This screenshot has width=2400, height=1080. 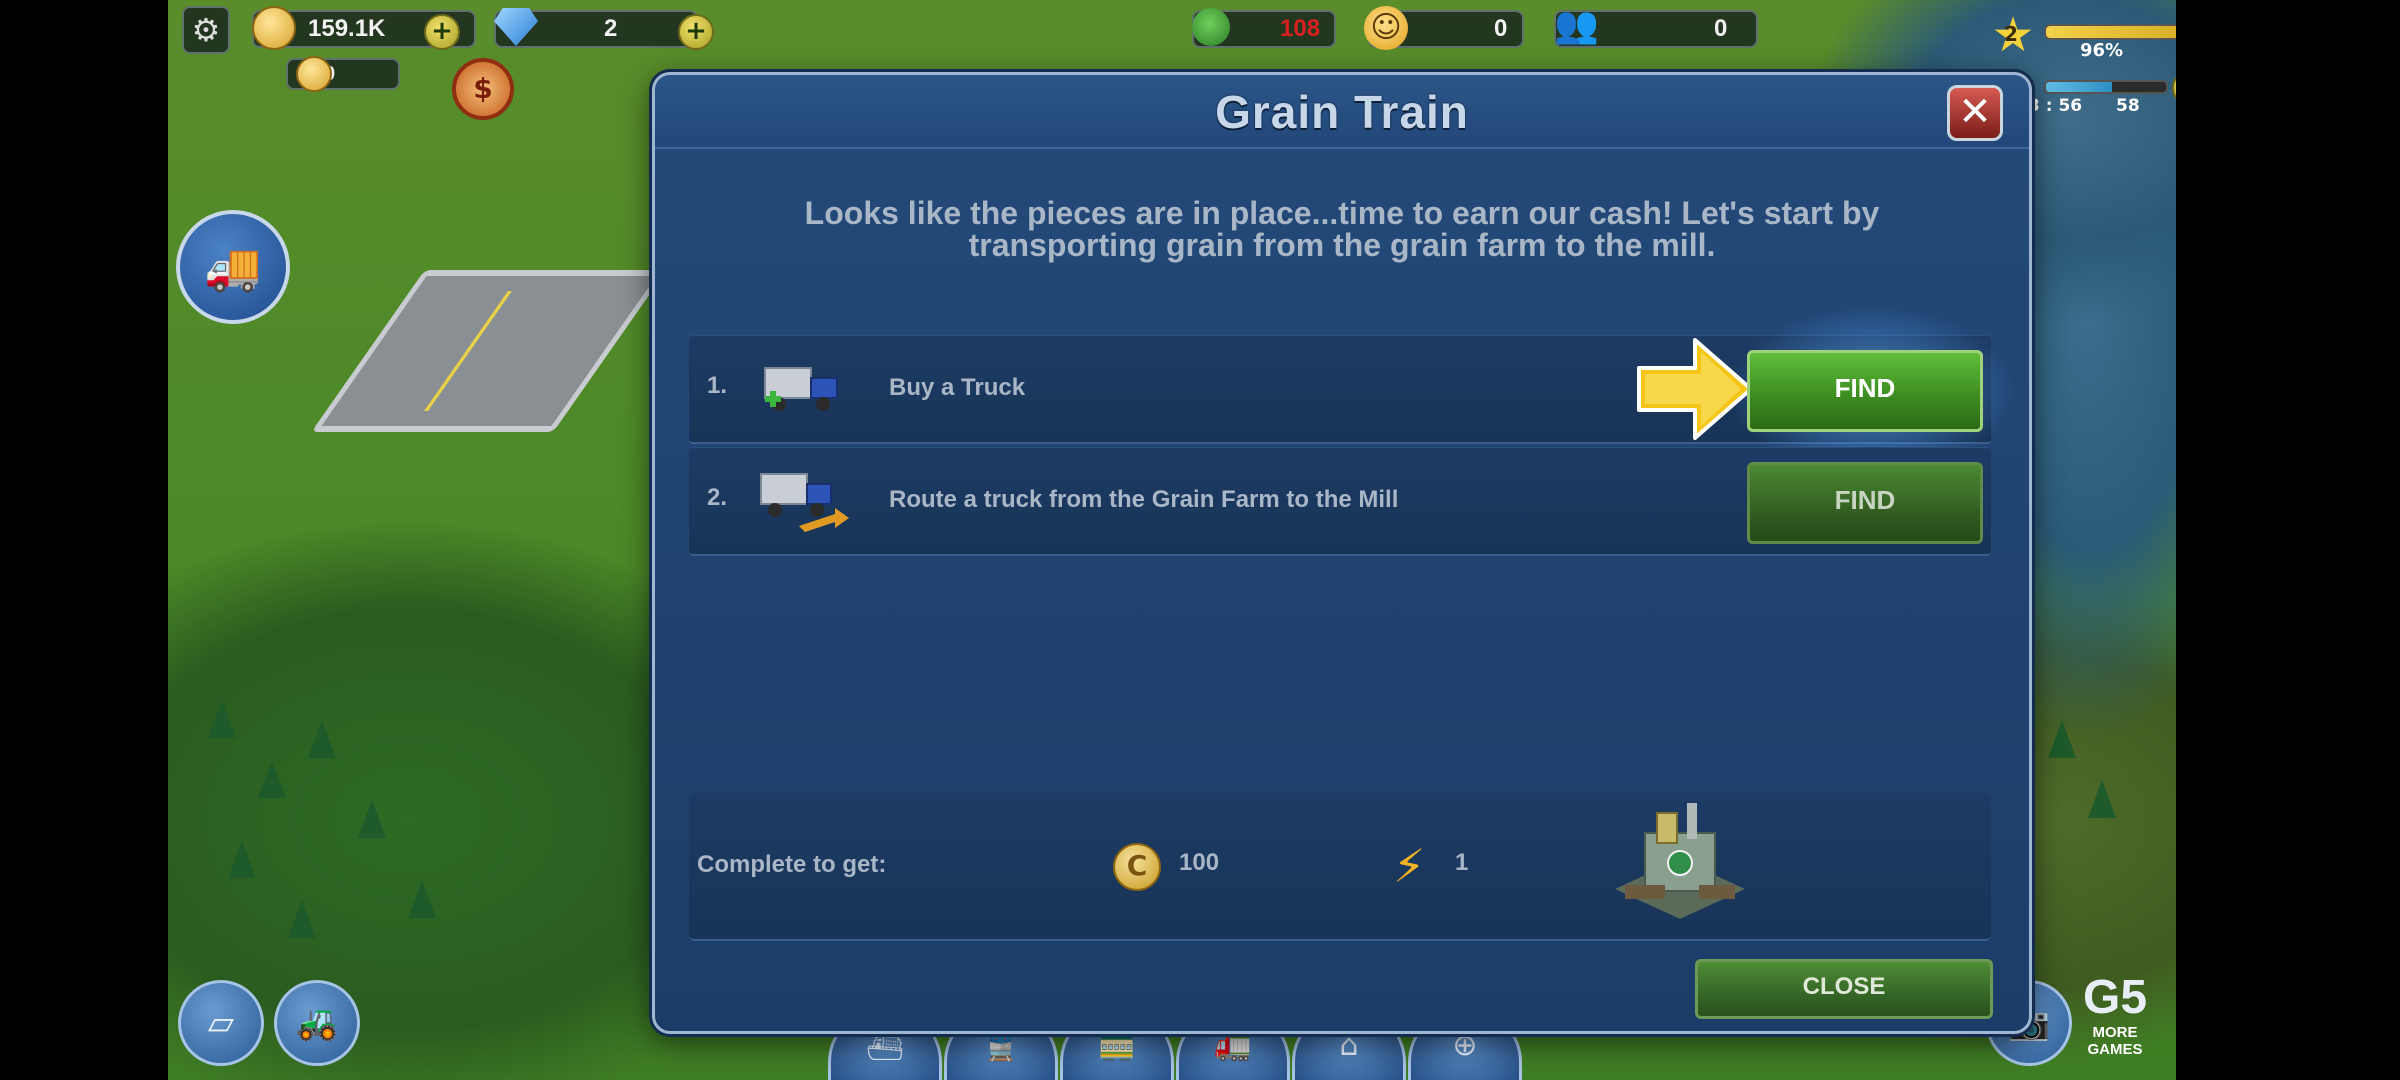 I want to click on reward-panel: Complete to get: C 100 ⚡ 1, so click(x=1340, y=867).